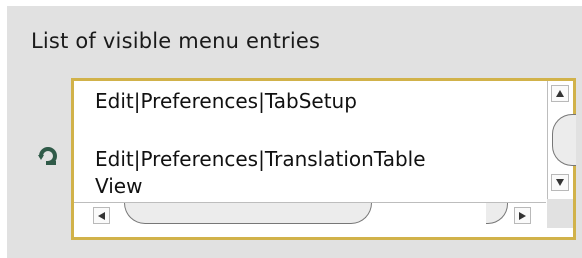  What do you see at coordinates (226, 101) in the screenshot?
I see `list-item: Edit|Preferences|TabSetup` at bounding box center [226, 101].